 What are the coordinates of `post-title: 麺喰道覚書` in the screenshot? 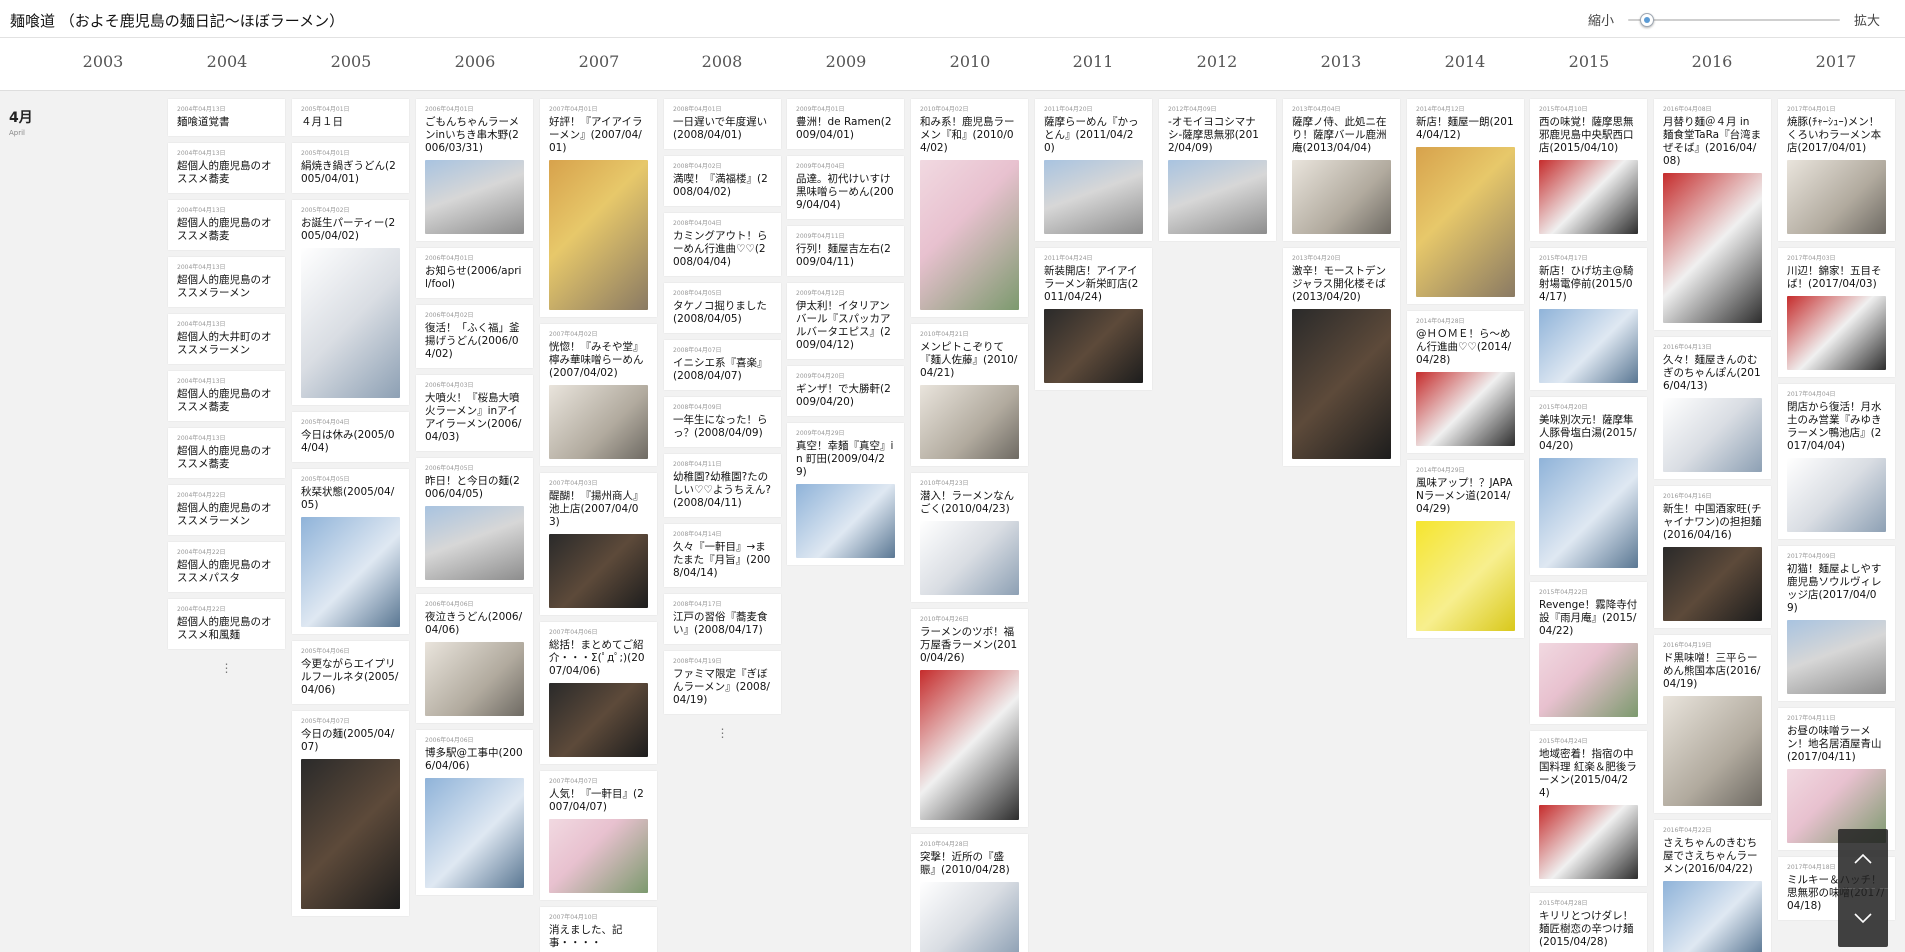 It's located at (226, 122).